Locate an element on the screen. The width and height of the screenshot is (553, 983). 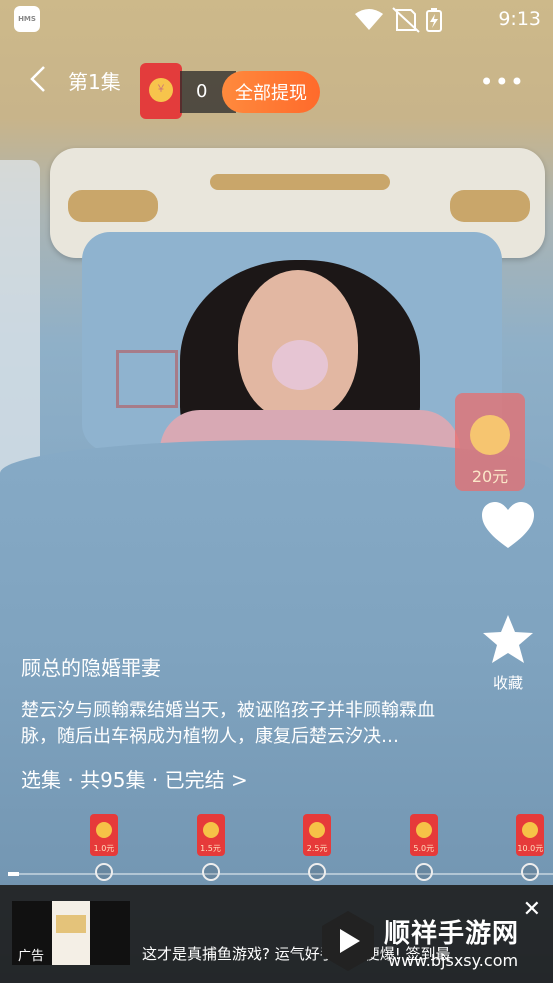
watermark-logo-icon is located at coordinates (348, 941).